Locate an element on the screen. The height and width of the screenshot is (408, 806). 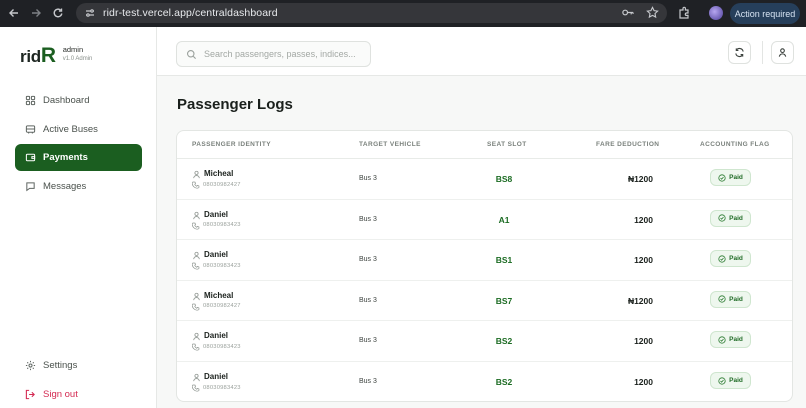
sidebar-item-active-buses: Active Buses is located at coordinates (78, 129).